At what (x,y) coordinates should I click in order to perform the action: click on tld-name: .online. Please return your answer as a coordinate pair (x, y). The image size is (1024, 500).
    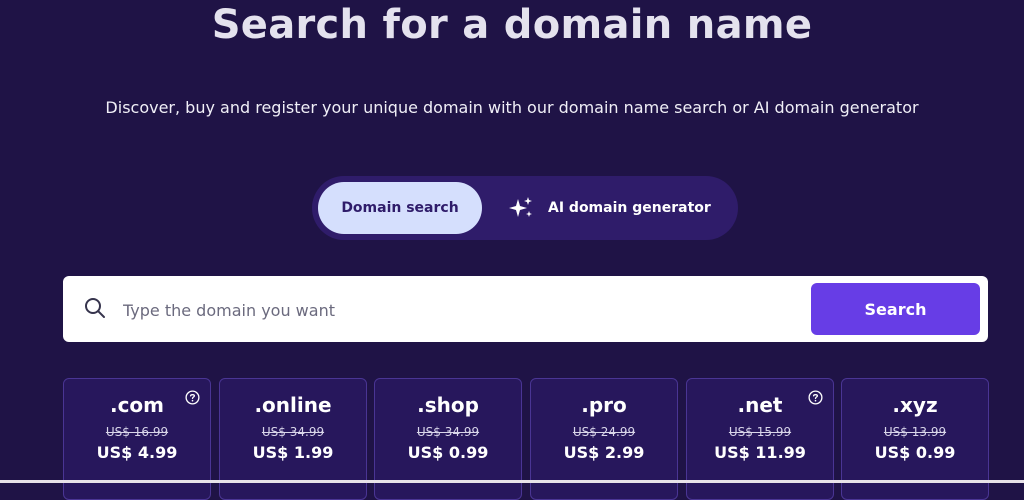
    Looking at the image, I should click on (293, 405).